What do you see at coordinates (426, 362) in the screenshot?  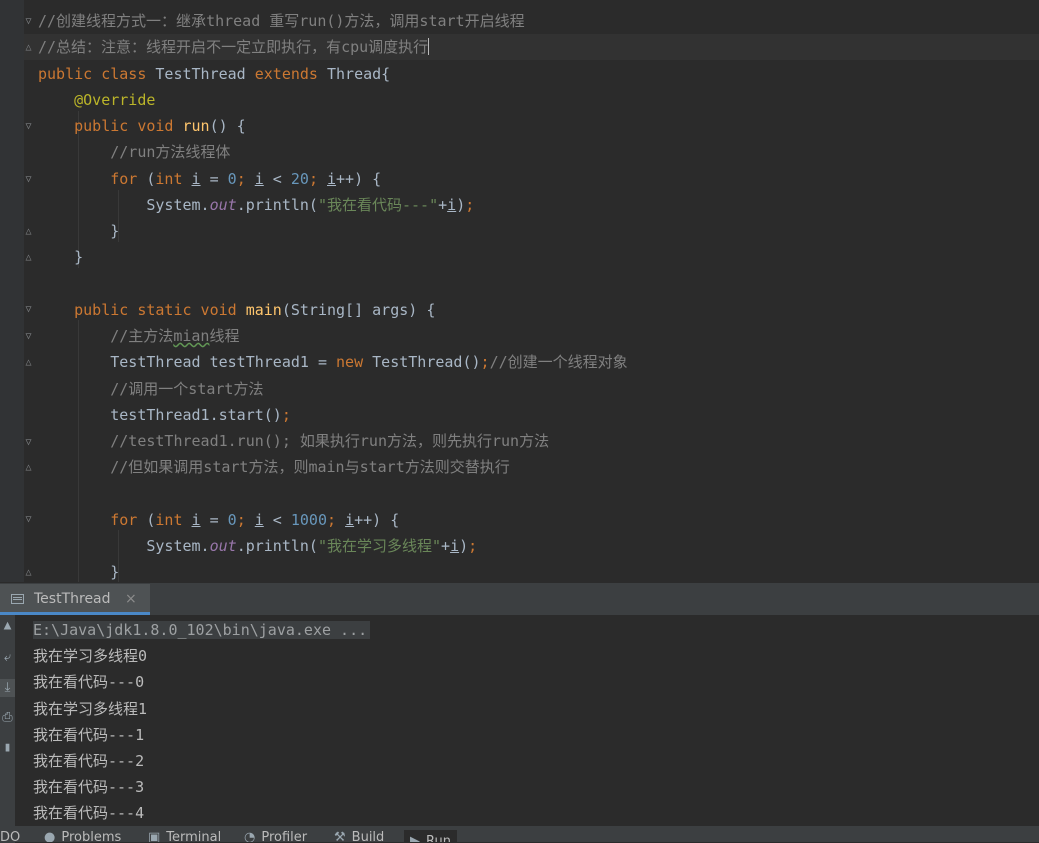 I see `code-token: TestThread()` at bounding box center [426, 362].